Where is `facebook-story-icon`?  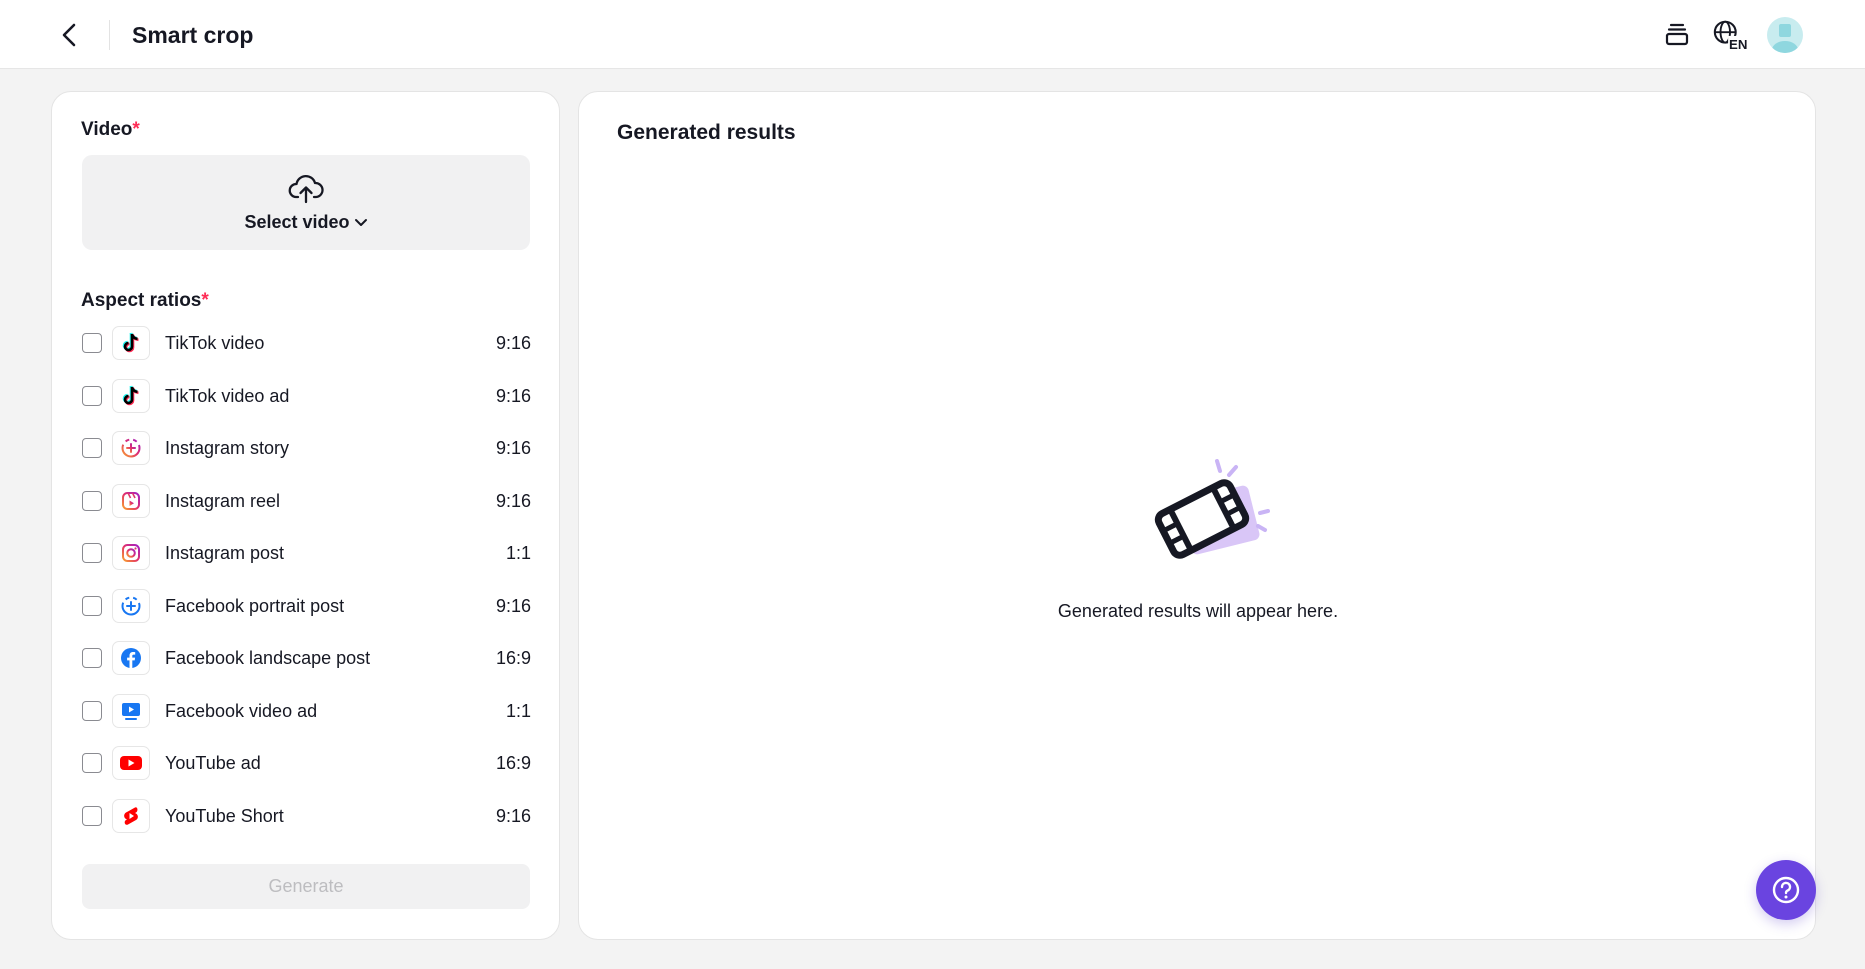 facebook-story-icon is located at coordinates (131, 606).